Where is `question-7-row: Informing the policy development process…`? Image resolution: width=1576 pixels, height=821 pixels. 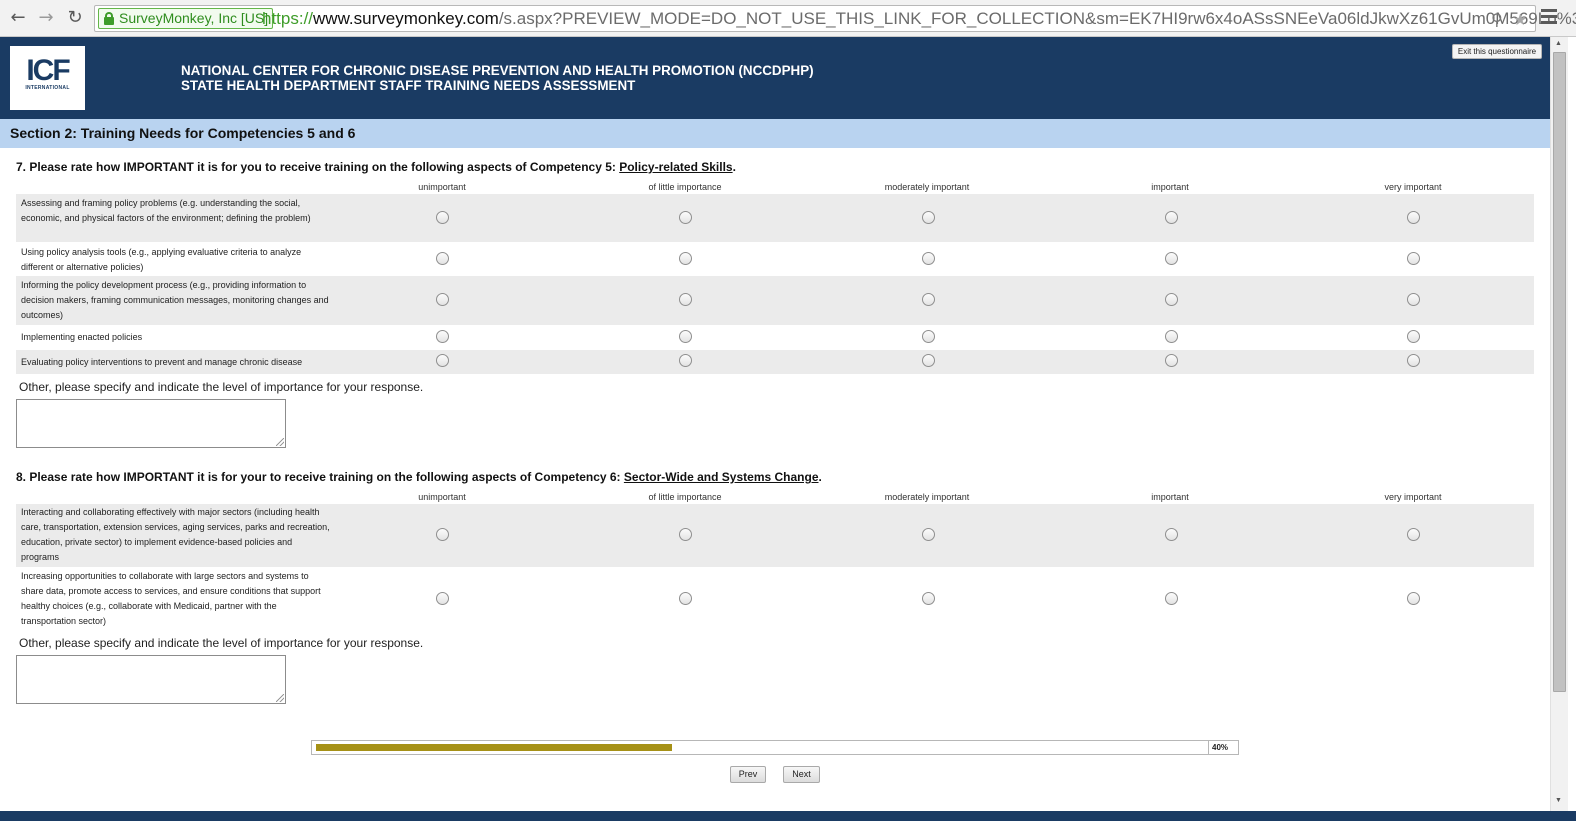
question-7-row: Informing the policy development process… is located at coordinates (775, 300).